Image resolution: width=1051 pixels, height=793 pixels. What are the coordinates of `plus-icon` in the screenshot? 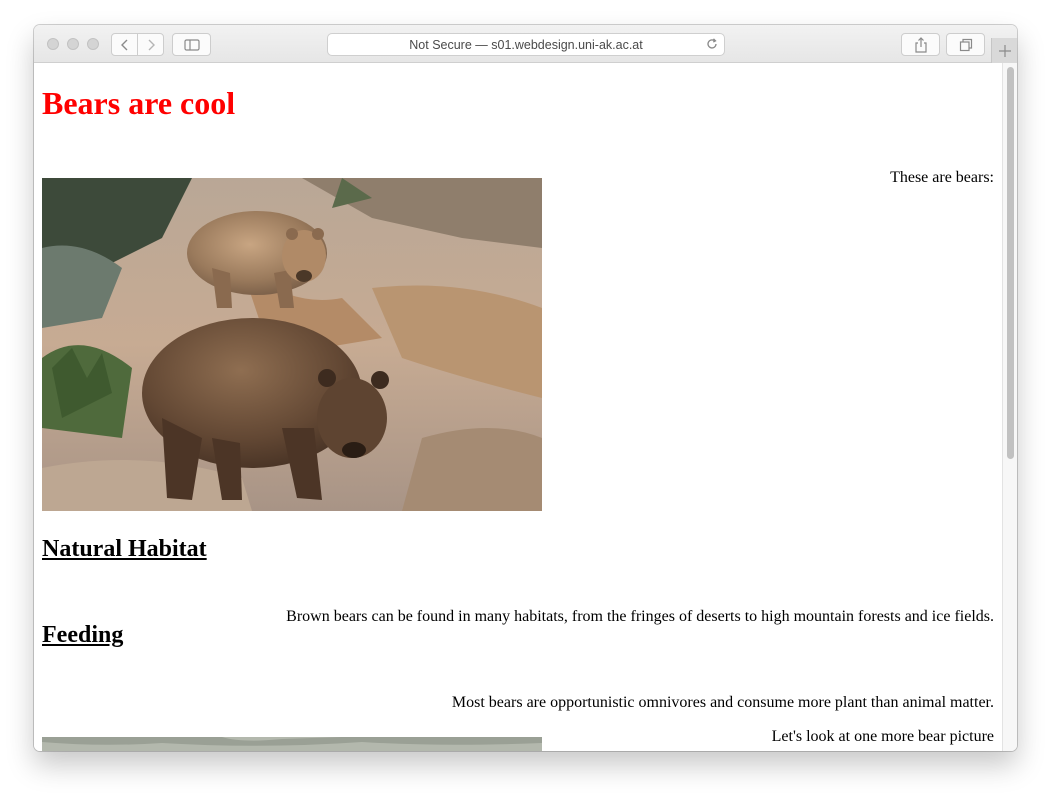 It's located at (1004, 50).